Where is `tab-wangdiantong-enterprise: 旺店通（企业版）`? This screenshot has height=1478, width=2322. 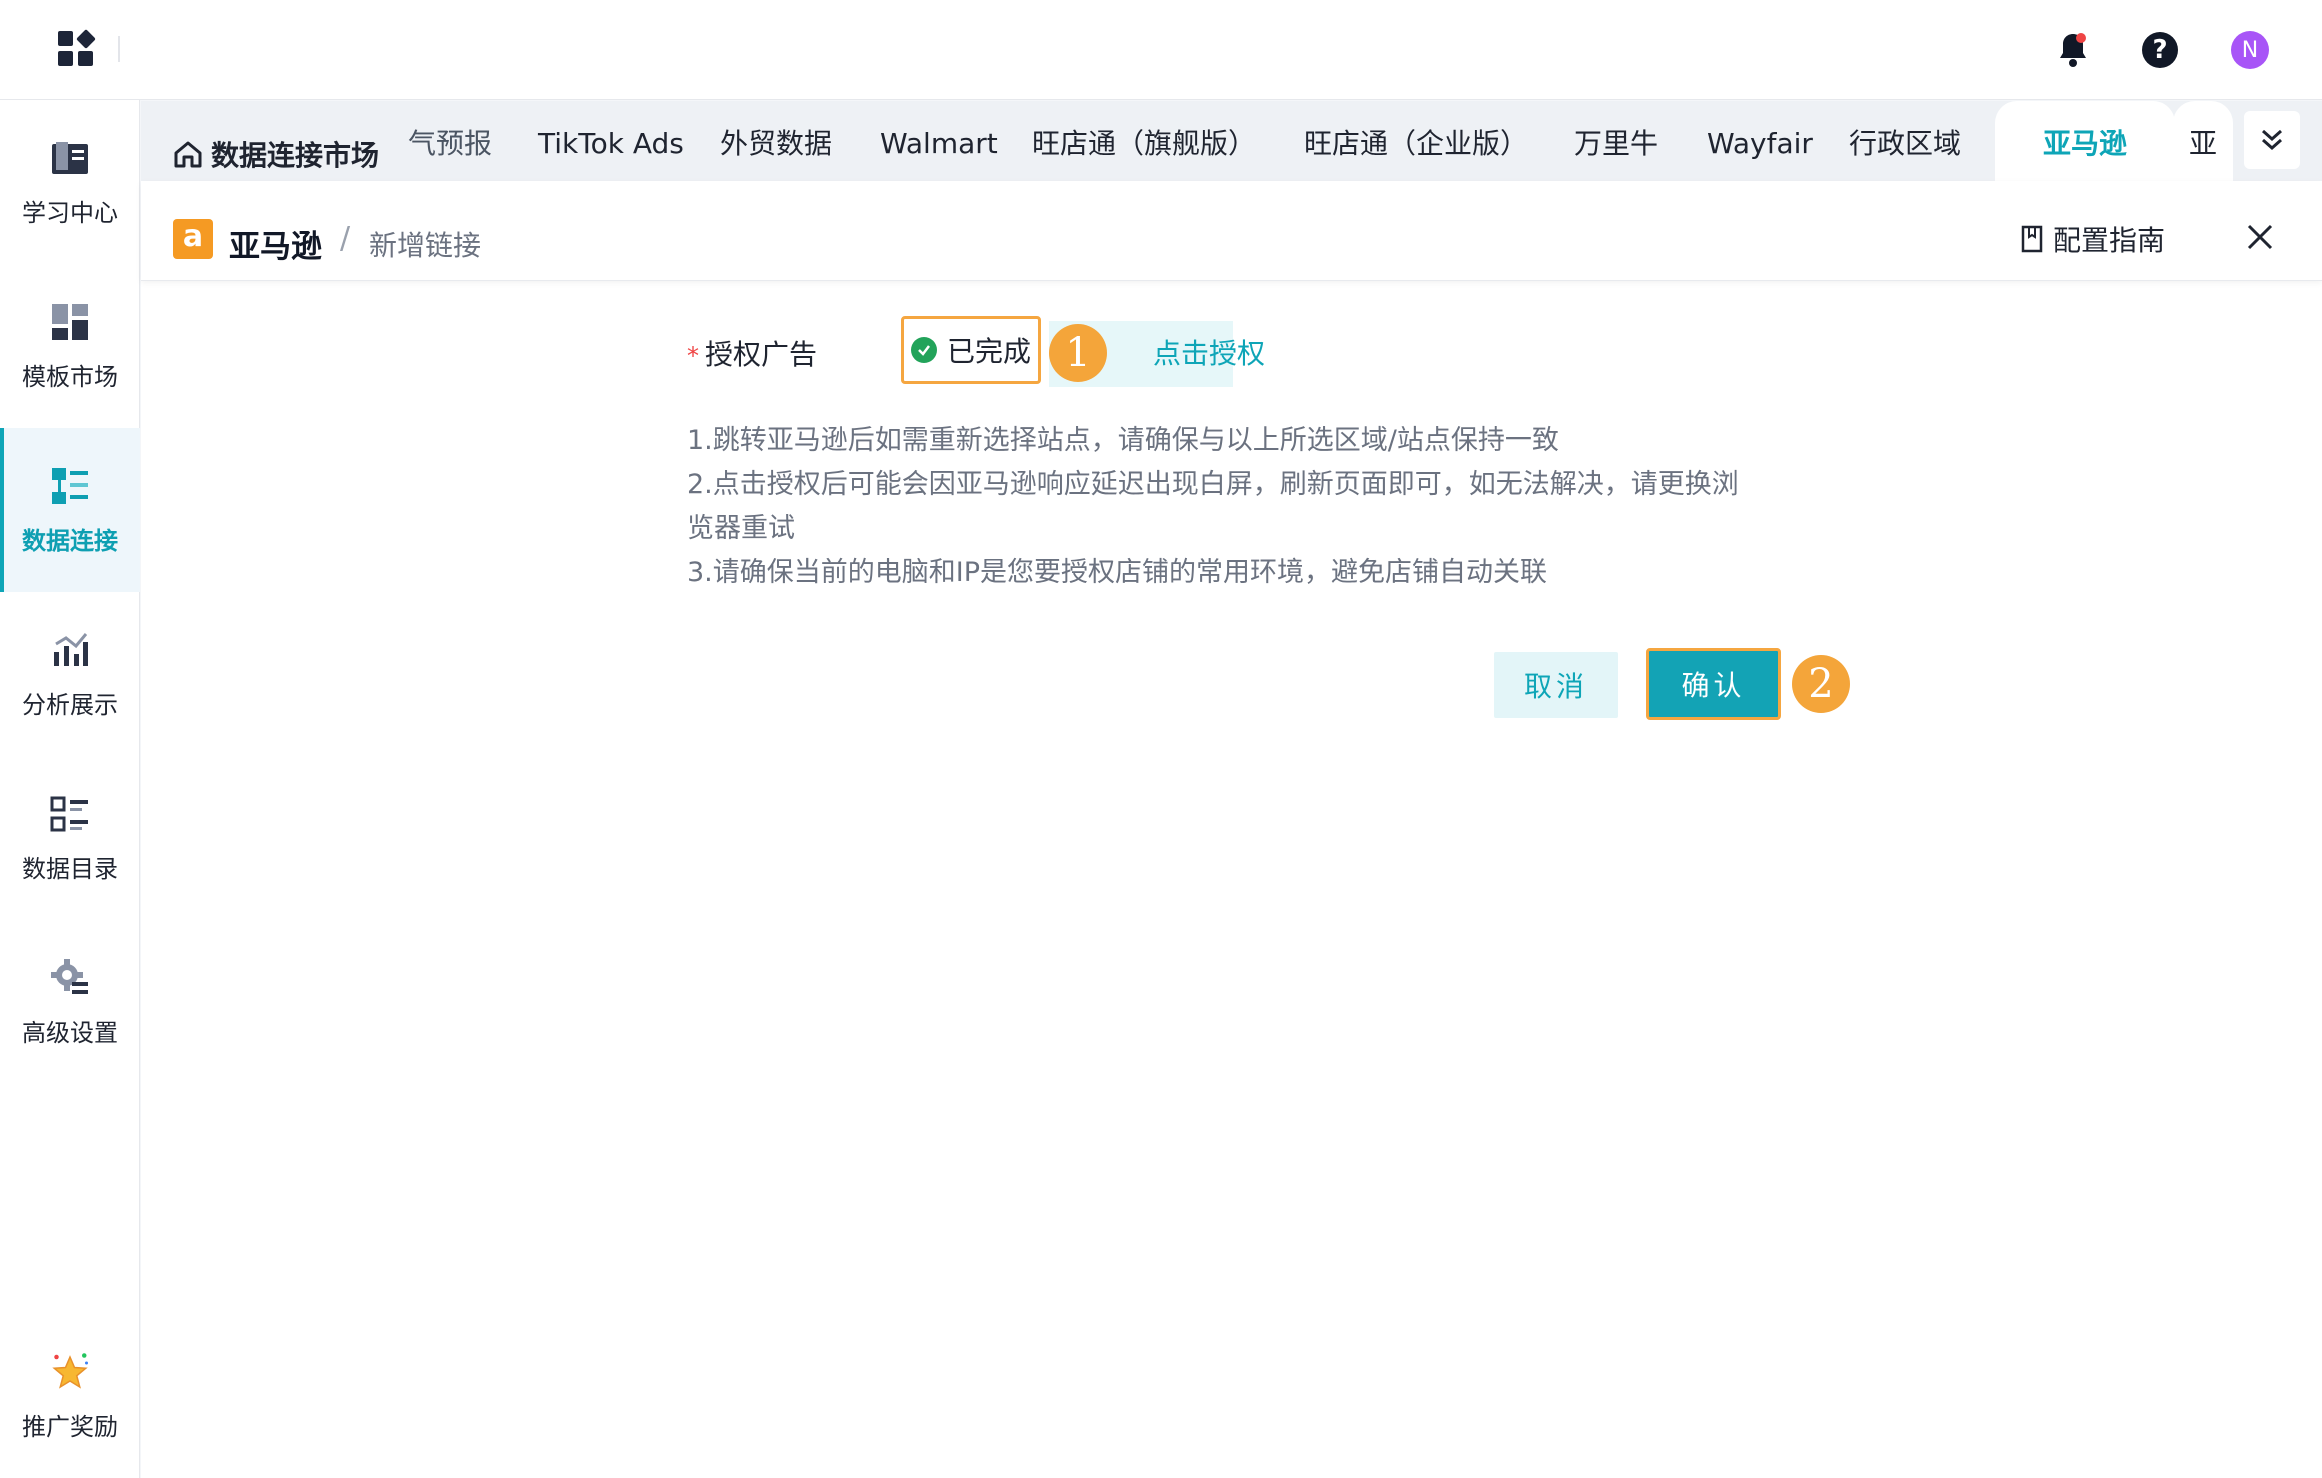 tab-wangdiantong-enterprise: 旺店通（企业版） is located at coordinates (1416, 141).